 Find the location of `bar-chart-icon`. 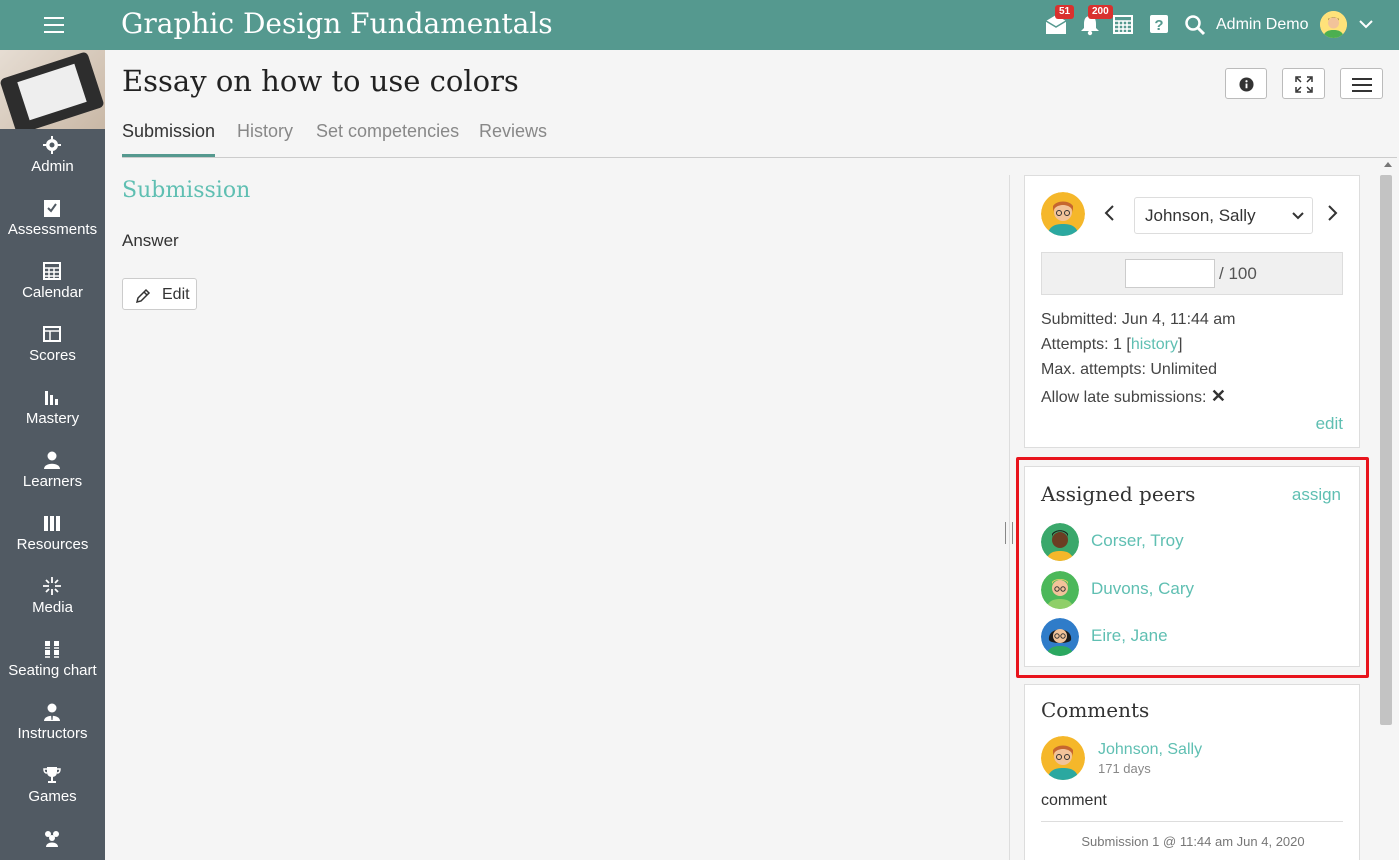

bar-chart-icon is located at coordinates (51, 398).